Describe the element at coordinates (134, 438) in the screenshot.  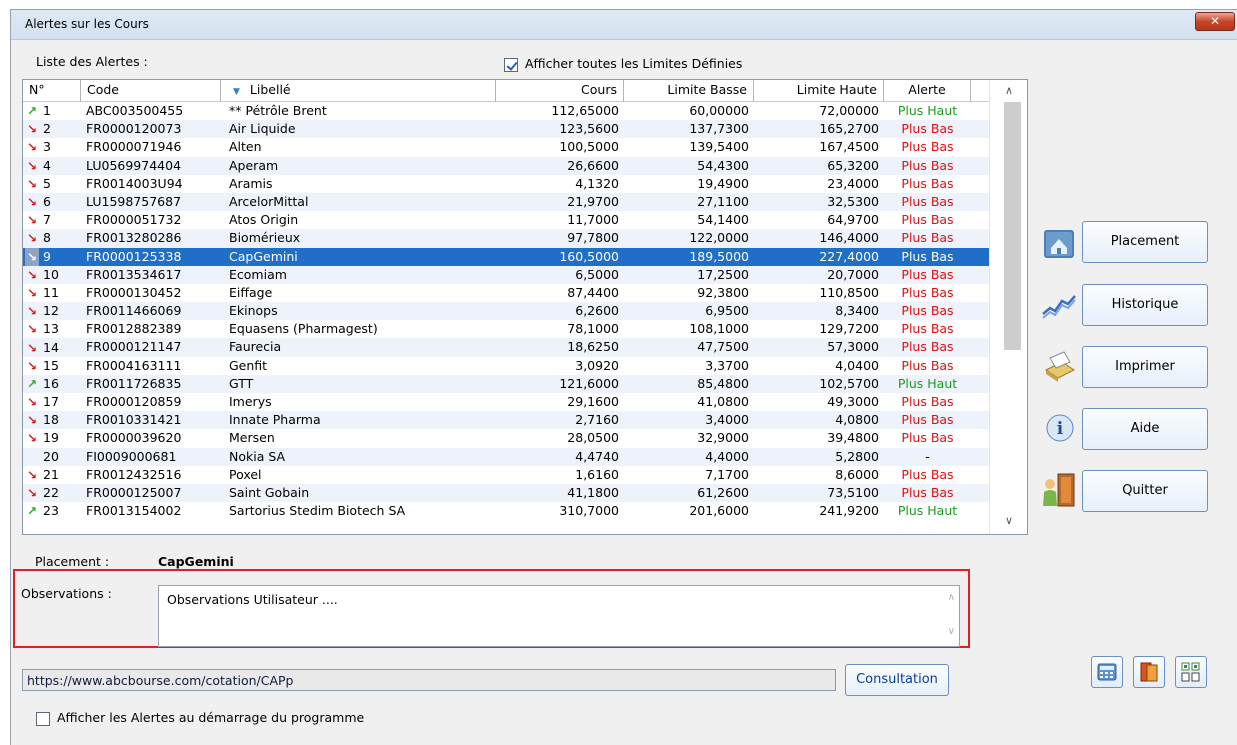
I see `code-cell: FR0000039620` at that location.